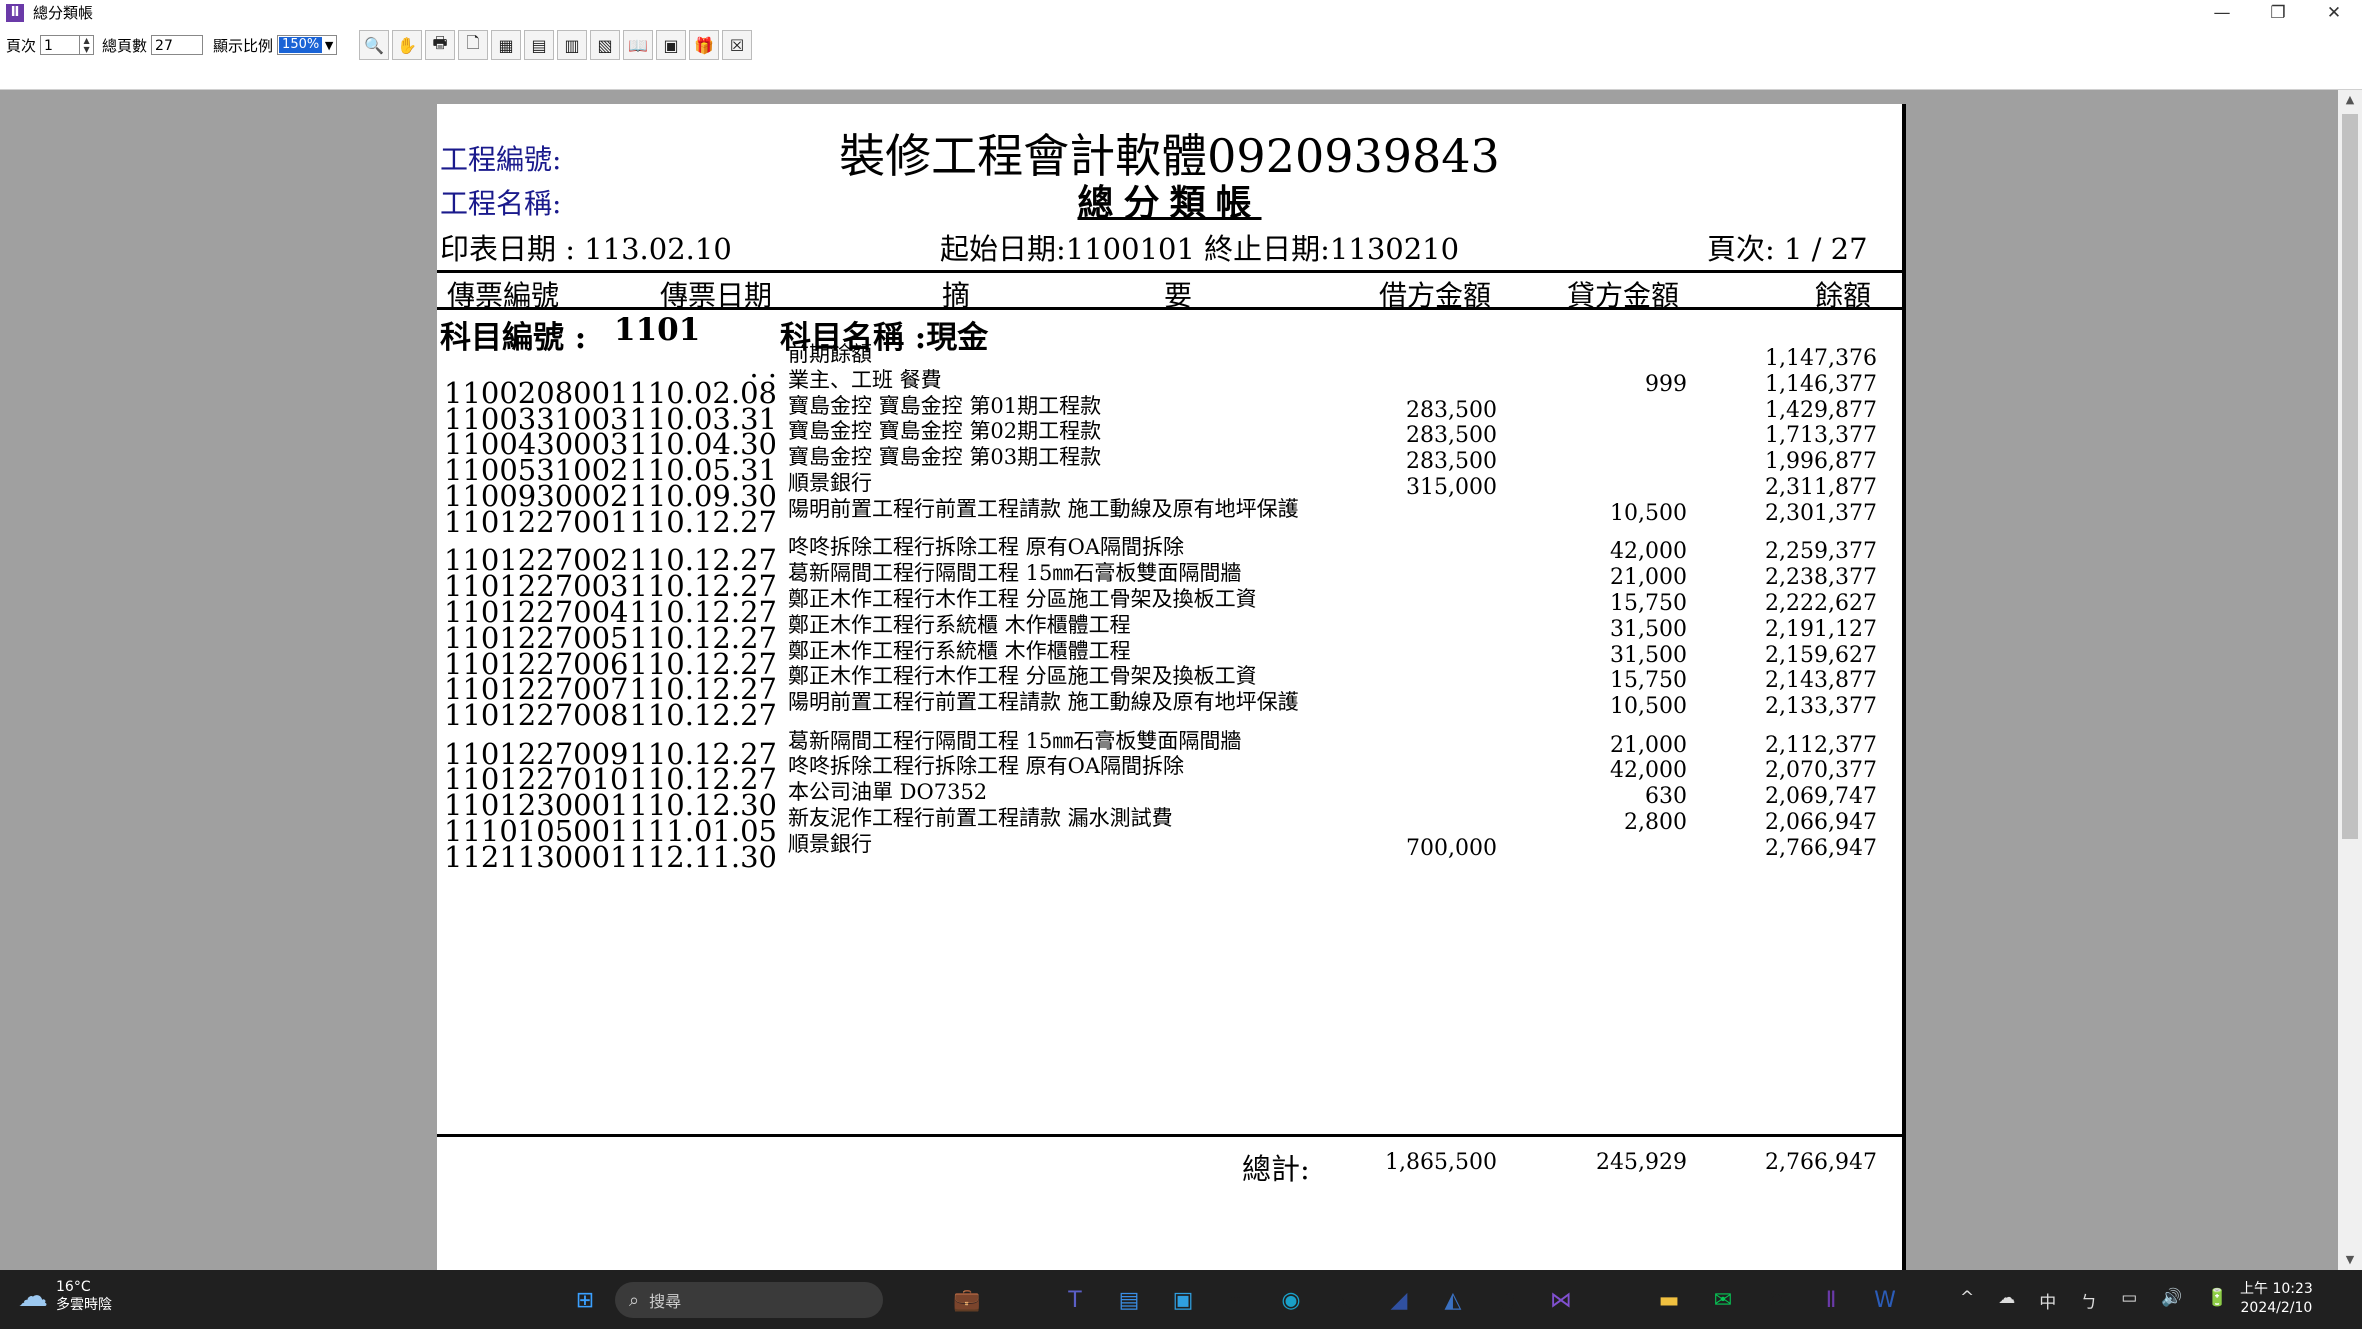 The width and height of the screenshot is (2362, 1329). What do you see at coordinates (2171, 1300) in the screenshot?
I see `volume-icon: 🔊` at bounding box center [2171, 1300].